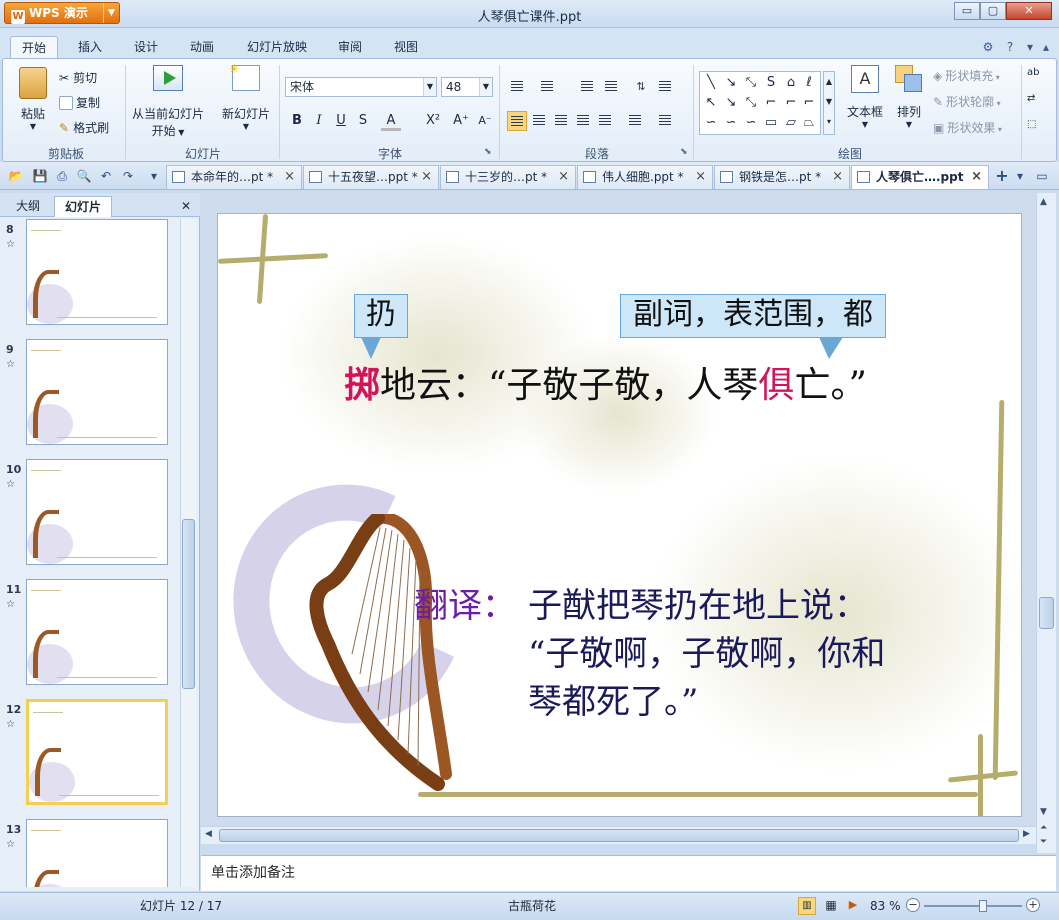 The width and height of the screenshot is (1059, 920). Describe the element at coordinates (186, 206) in the screenshot. I see `close-panel-icon: ✕` at that location.